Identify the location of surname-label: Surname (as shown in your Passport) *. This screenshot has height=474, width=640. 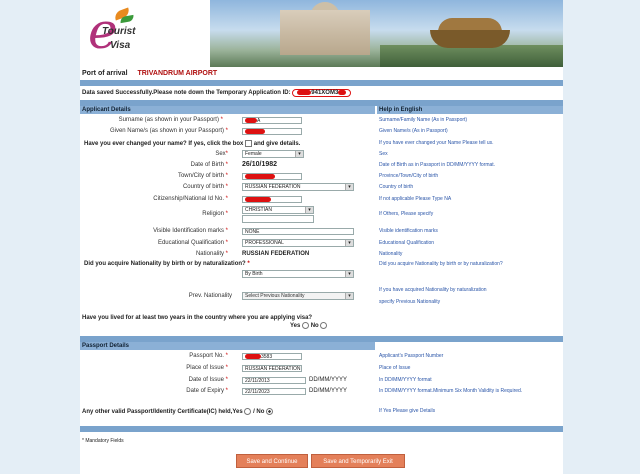
(170, 120).